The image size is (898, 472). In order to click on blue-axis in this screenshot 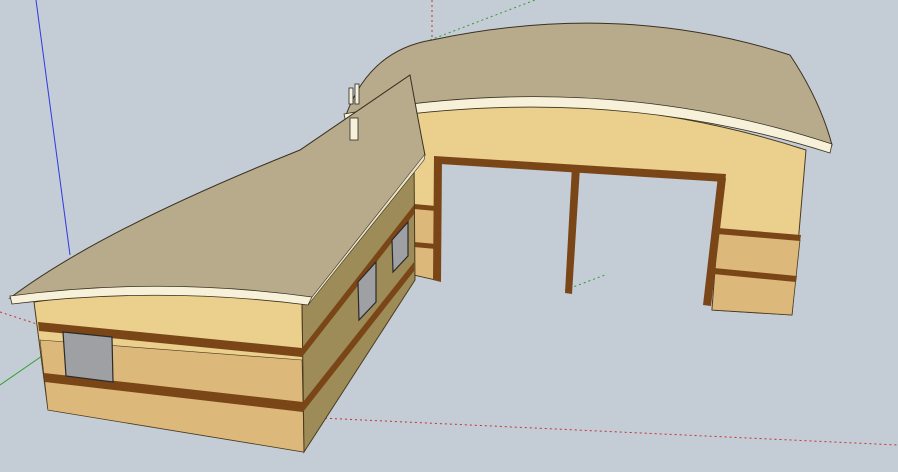, I will do `click(53, 128)`.